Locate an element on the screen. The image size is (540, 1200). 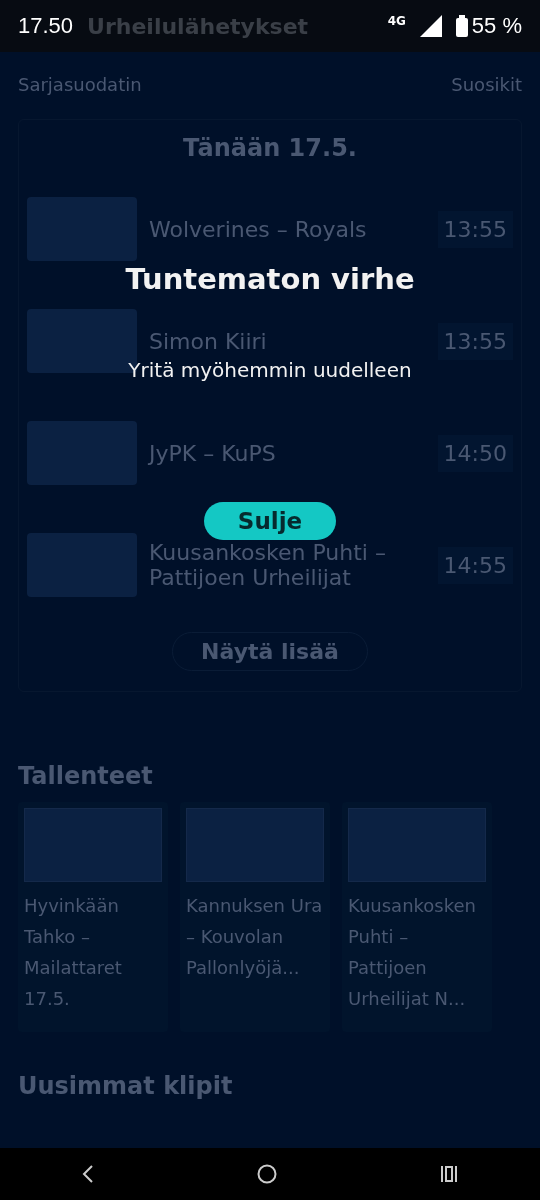
home-icon is located at coordinates (267, 1174).